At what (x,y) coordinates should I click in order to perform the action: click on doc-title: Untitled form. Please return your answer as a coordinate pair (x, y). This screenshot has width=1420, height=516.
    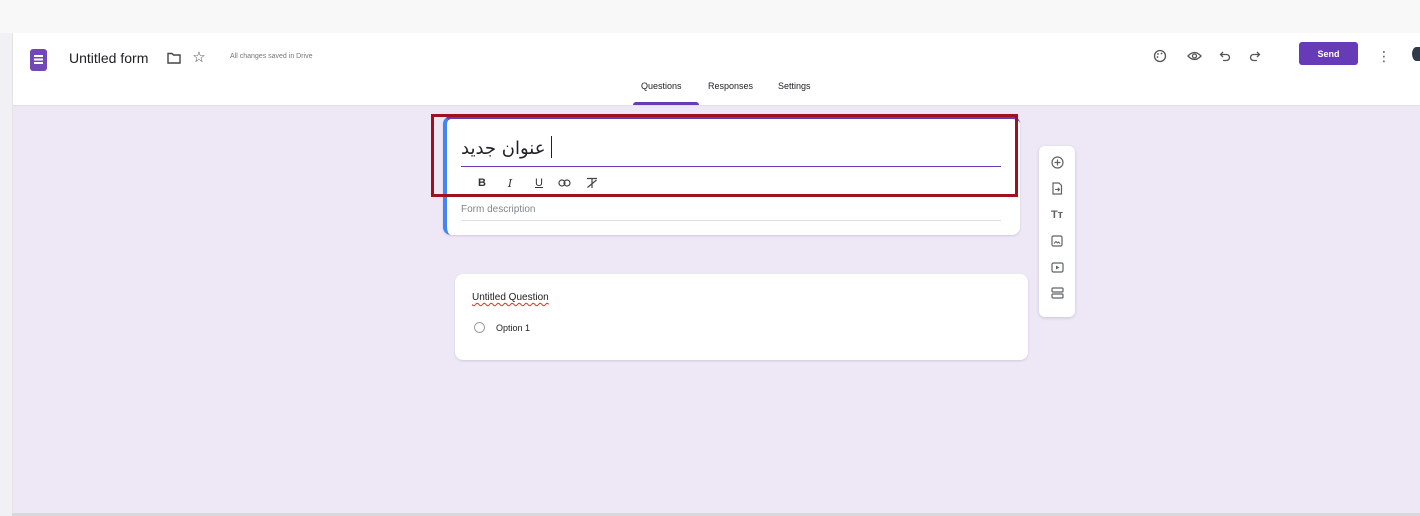
    Looking at the image, I should click on (108, 58).